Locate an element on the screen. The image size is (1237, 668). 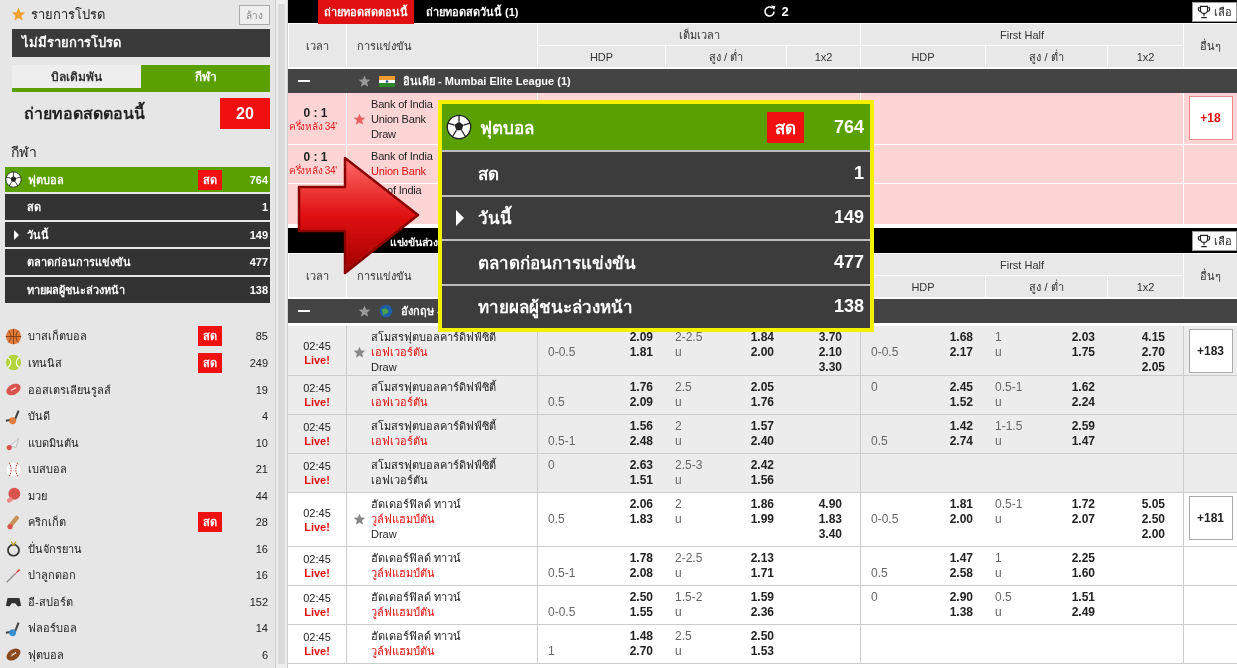
odds-value: 3.30 is located at coordinates (830, 367).